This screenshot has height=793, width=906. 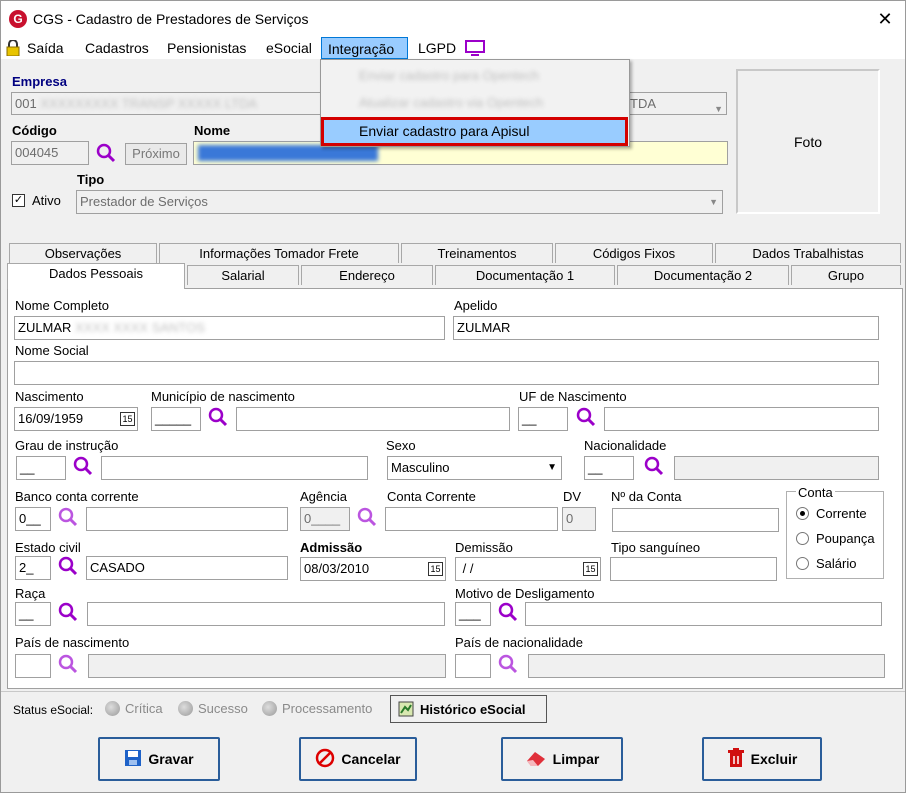 I want to click on tipo-sanguineo-field, so click(x=693, y=569).